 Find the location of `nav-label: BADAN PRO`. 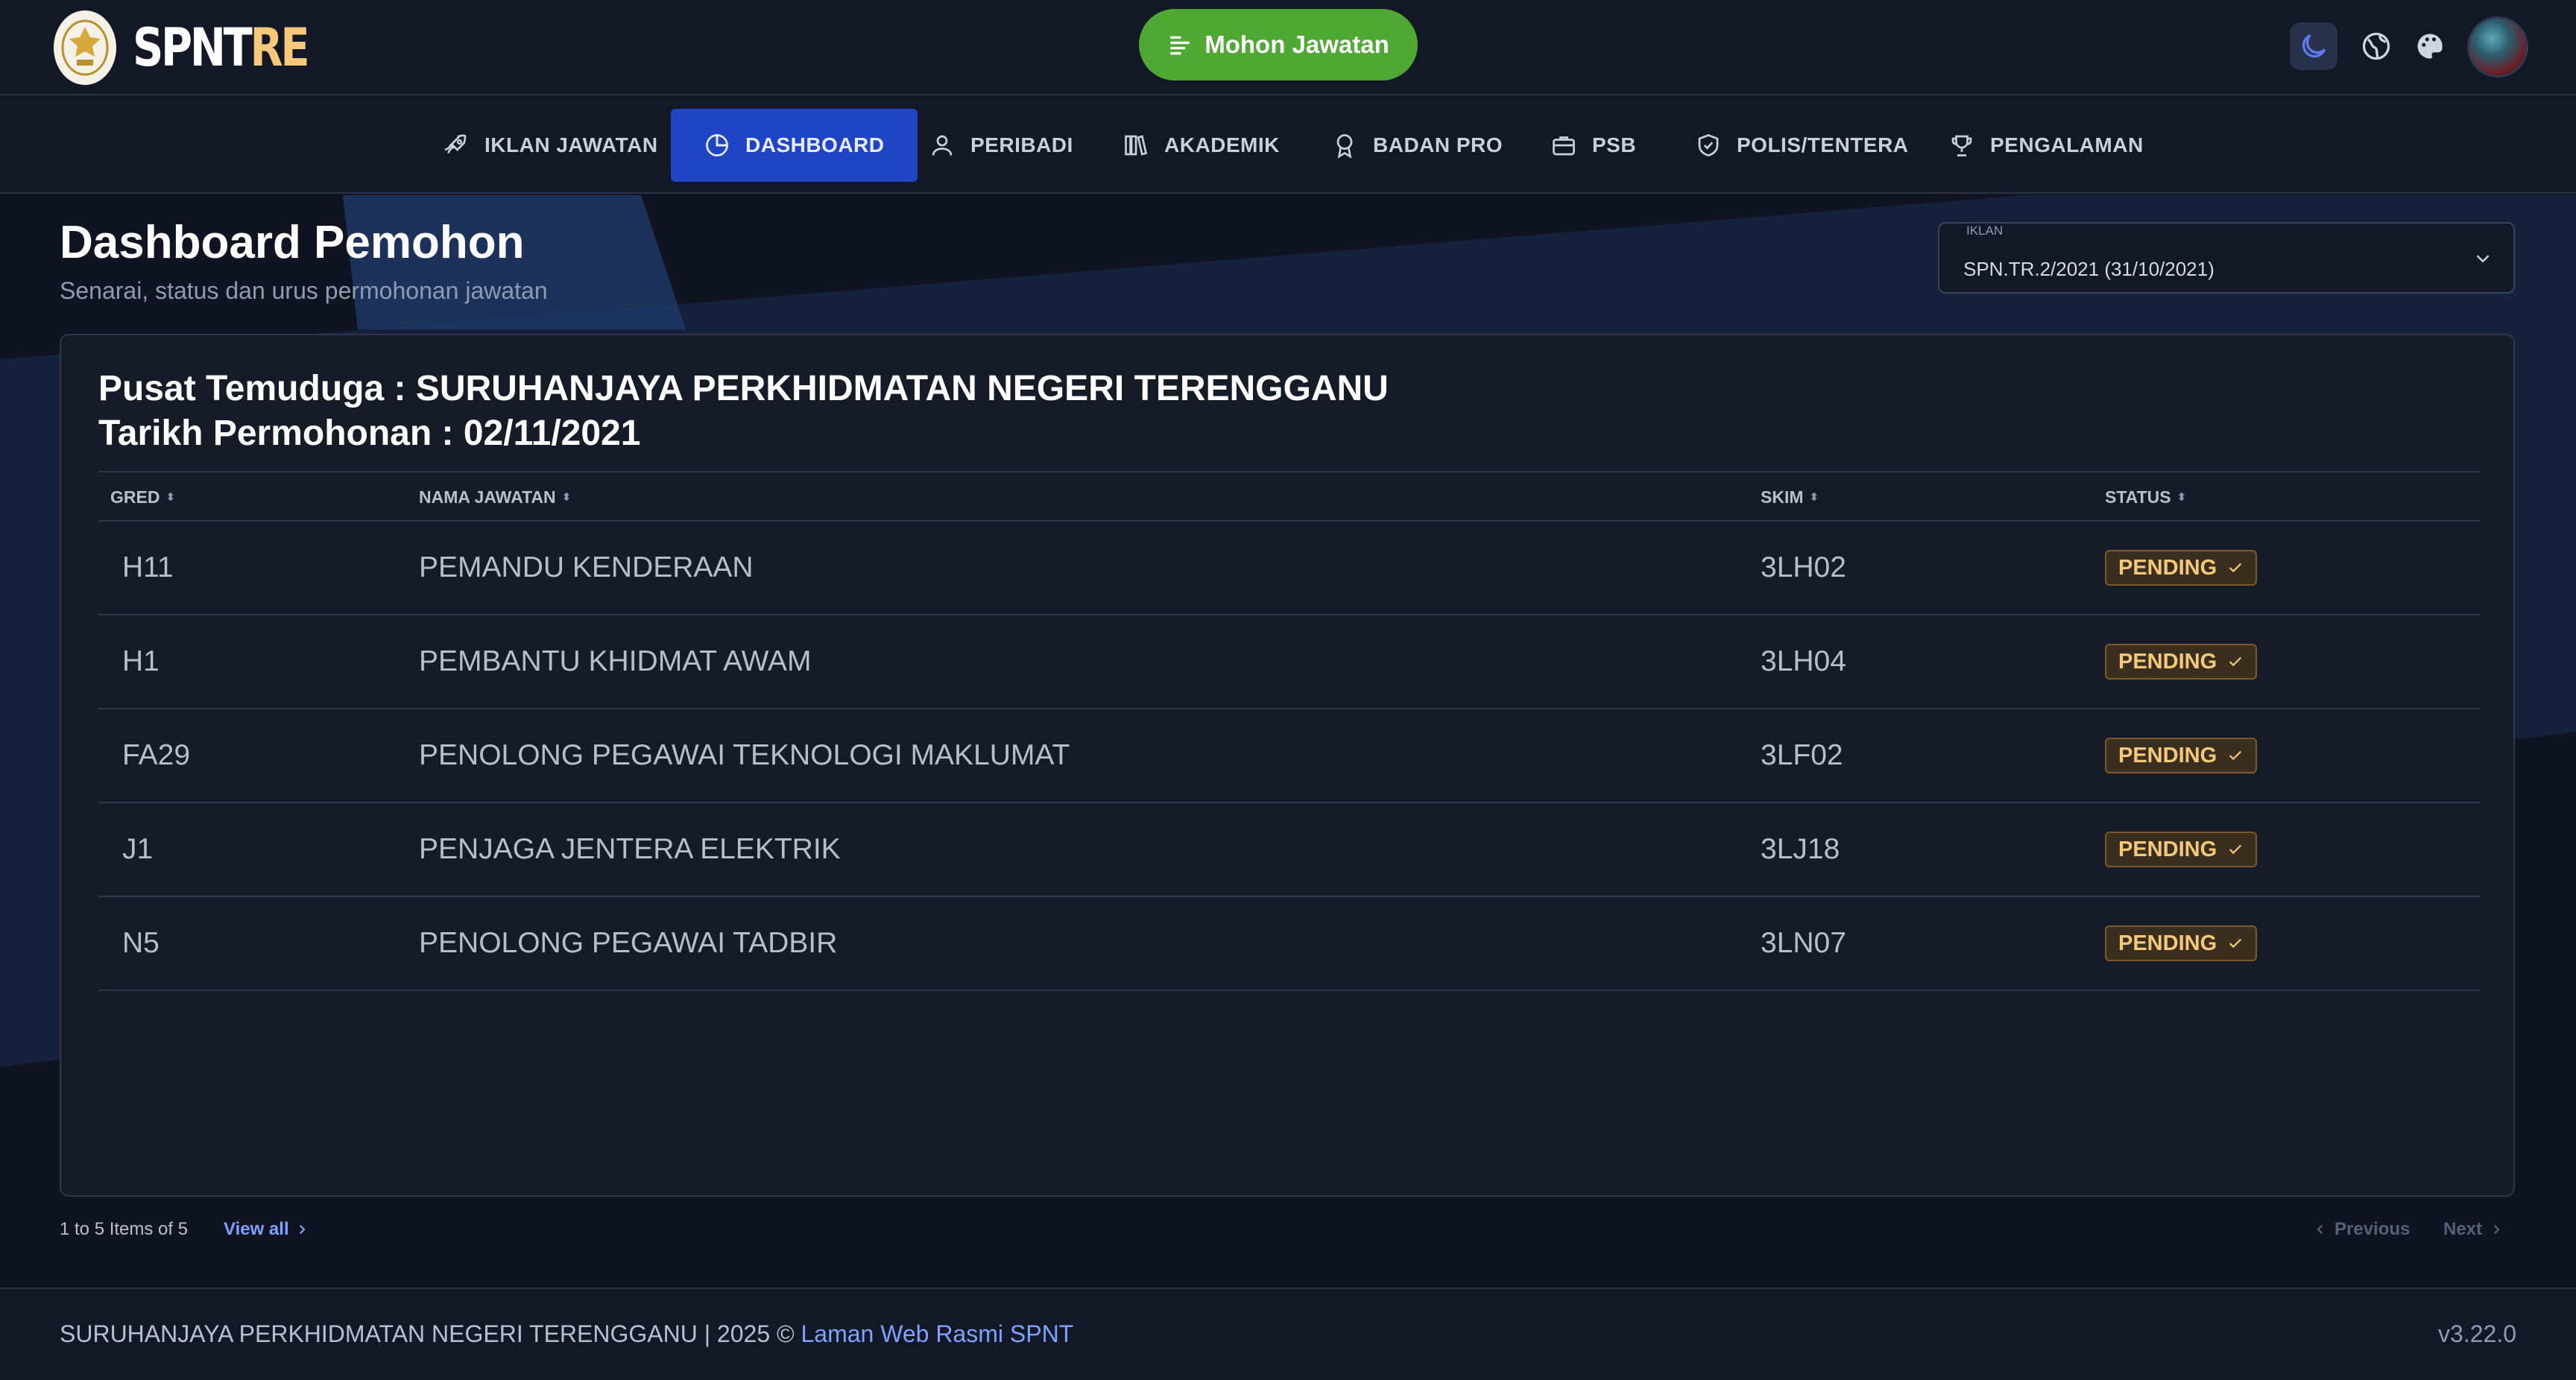

nav-label: BADAN PRO is located at coordinates (1438, 144).